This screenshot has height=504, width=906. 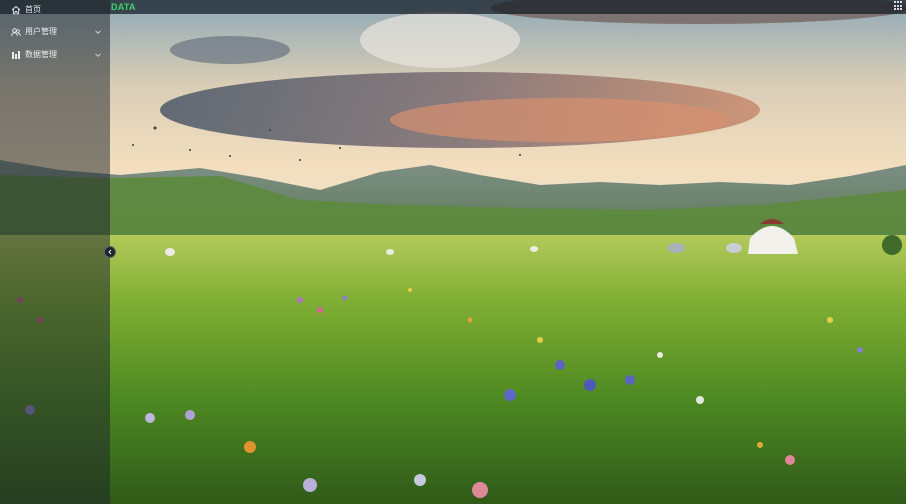 What do you see at coordinates (16, 32) in the screenshot?
I see `users-icon` at bounding box center [16, 32].